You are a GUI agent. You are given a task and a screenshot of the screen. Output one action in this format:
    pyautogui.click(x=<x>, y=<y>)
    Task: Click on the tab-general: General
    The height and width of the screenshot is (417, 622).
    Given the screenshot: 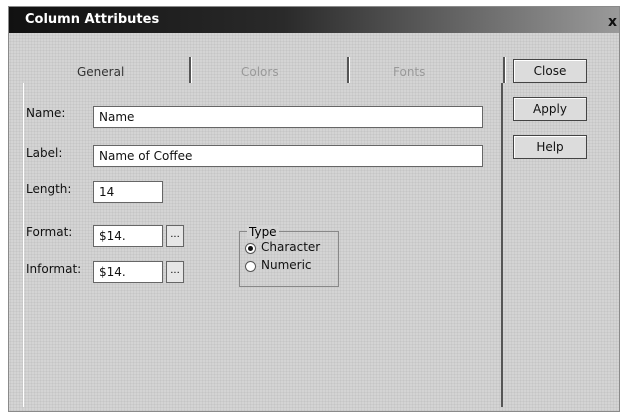 What is the action you would take?
    pyautogui.click(x=100, y=72)
    